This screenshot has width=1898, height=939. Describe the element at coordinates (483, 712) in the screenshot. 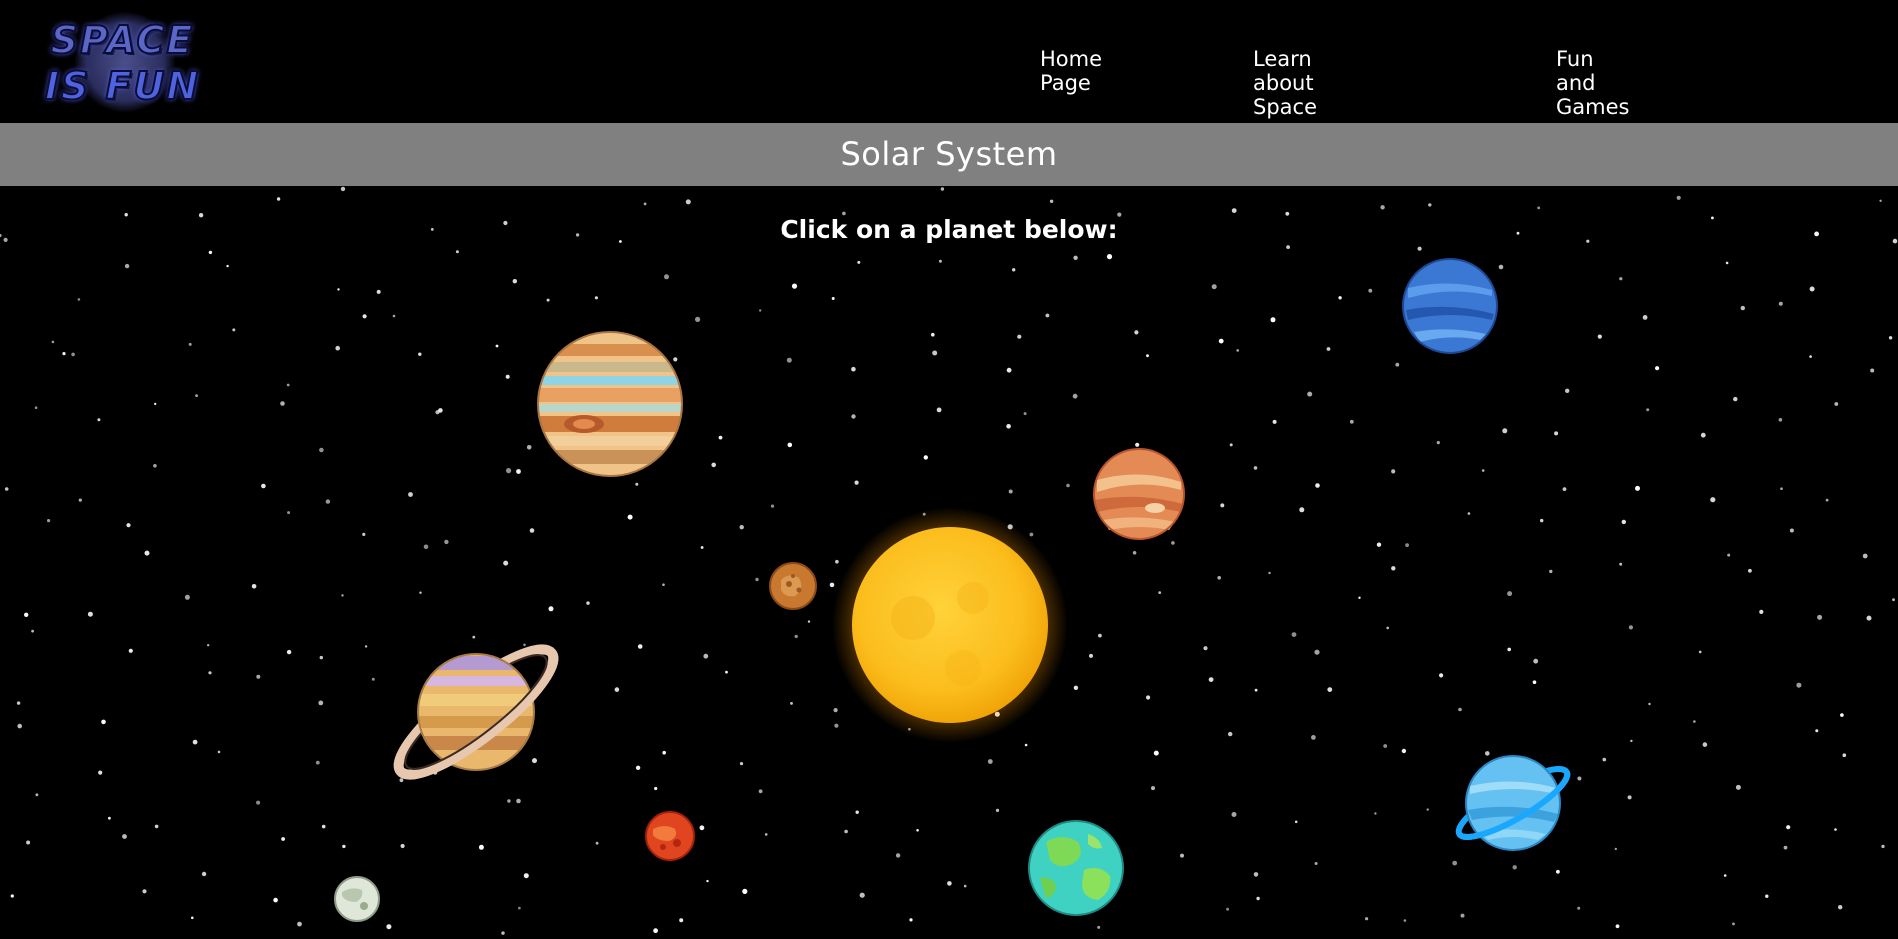

I see `saturn-button` at that location.